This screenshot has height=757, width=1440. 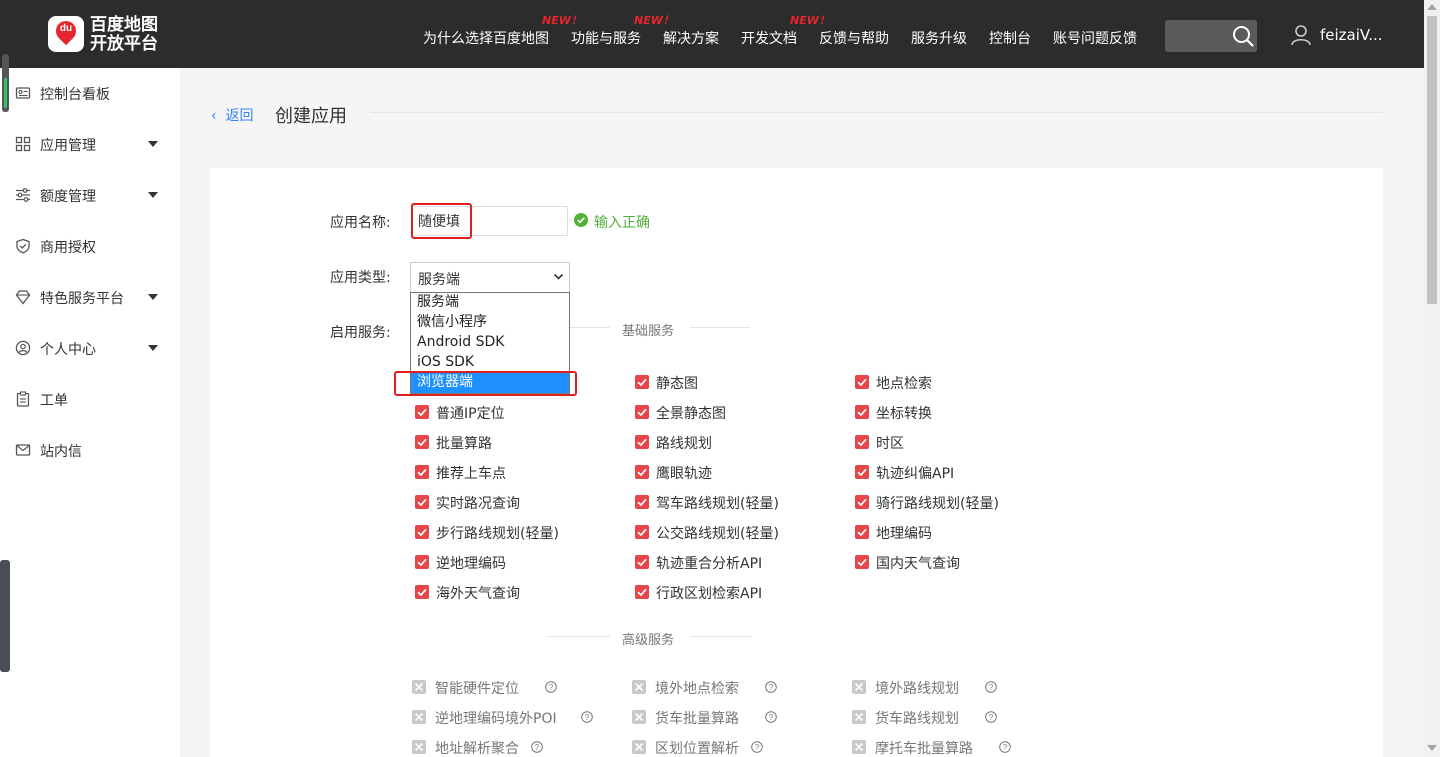 What do you see at coordinates (5, 616) in the screenshot?
I see `side-volume-widget` at bounding box center [5, 616].